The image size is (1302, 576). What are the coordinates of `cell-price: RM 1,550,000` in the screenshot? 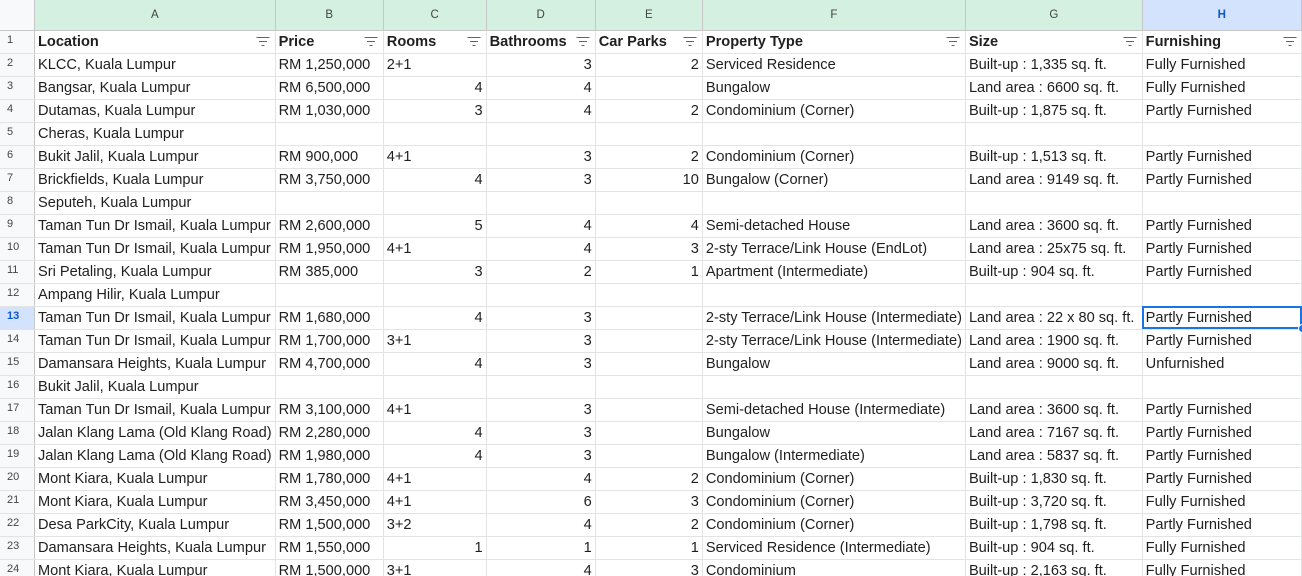 It's located at (329, 548).